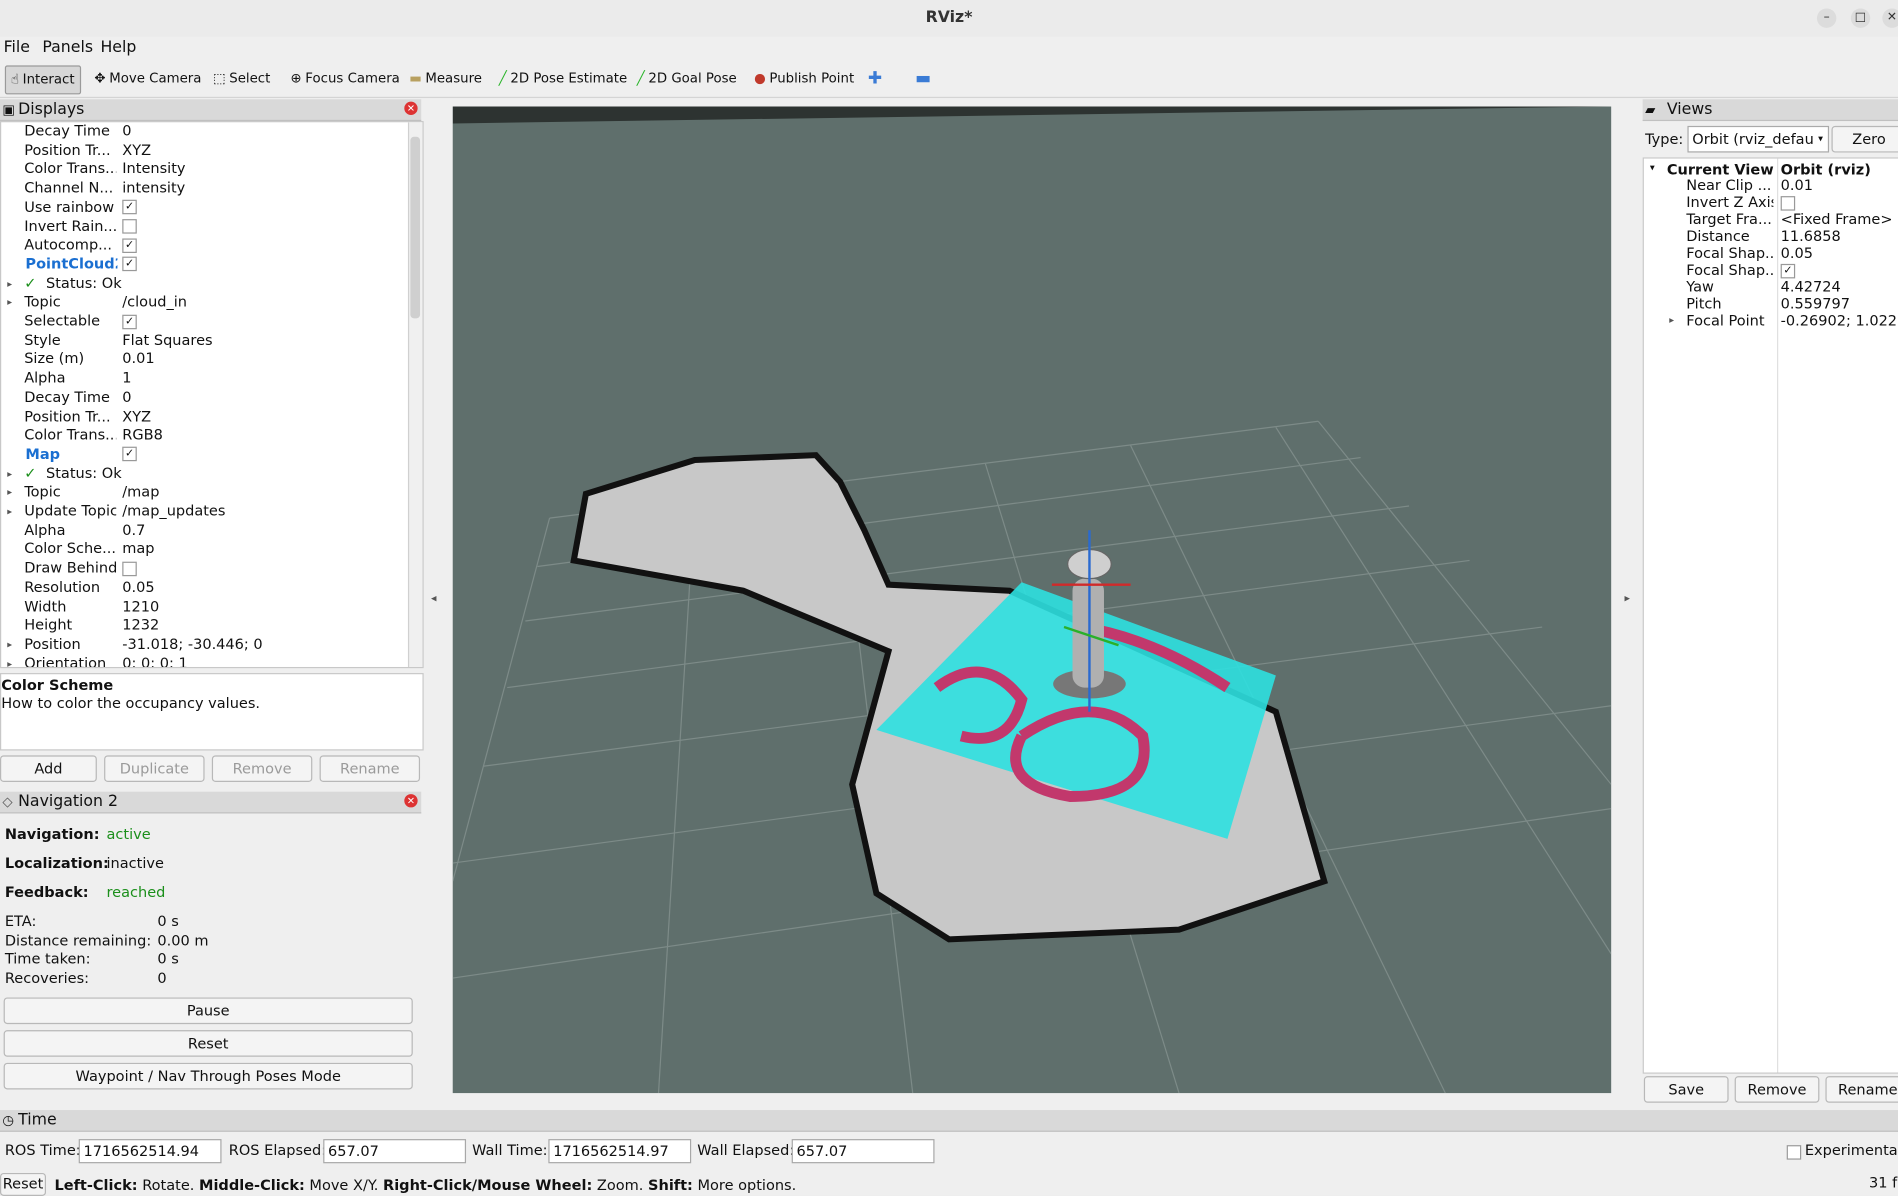  What do you see at coordinates (1770, 253) in the screenshot?
I see `view-property-row: Focal Shap... 0.05` at bounding box center [1770, 253].